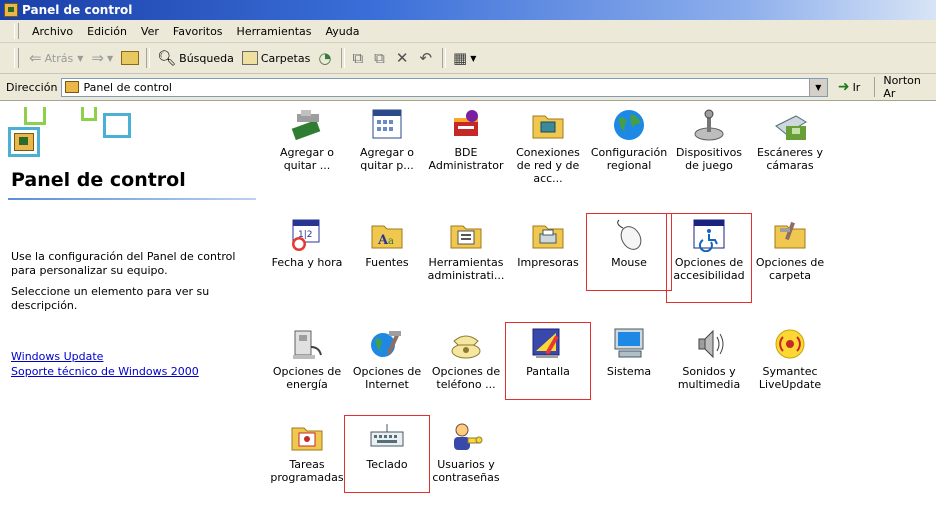  What do you see at coordinates (387, 344) in the screenshot?
I see `internet-globe-icon` at bounding box center [387, 344].